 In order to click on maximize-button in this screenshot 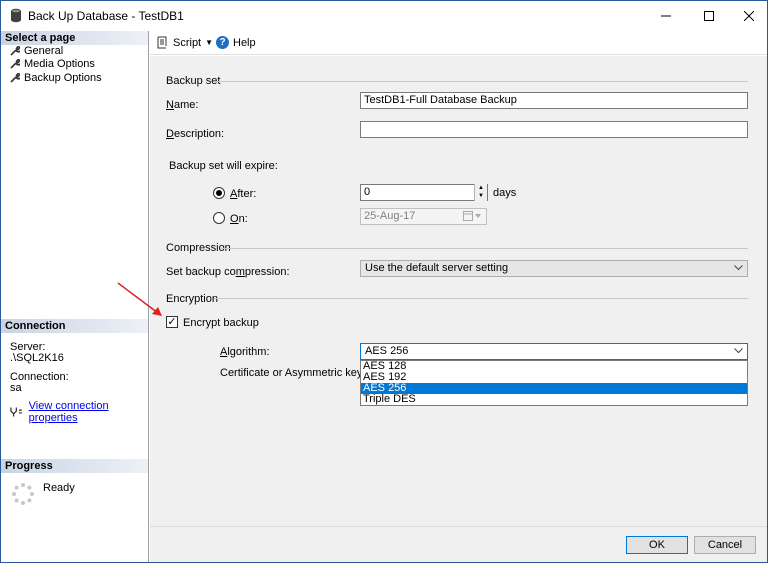, I will do `click(709, 16)`.